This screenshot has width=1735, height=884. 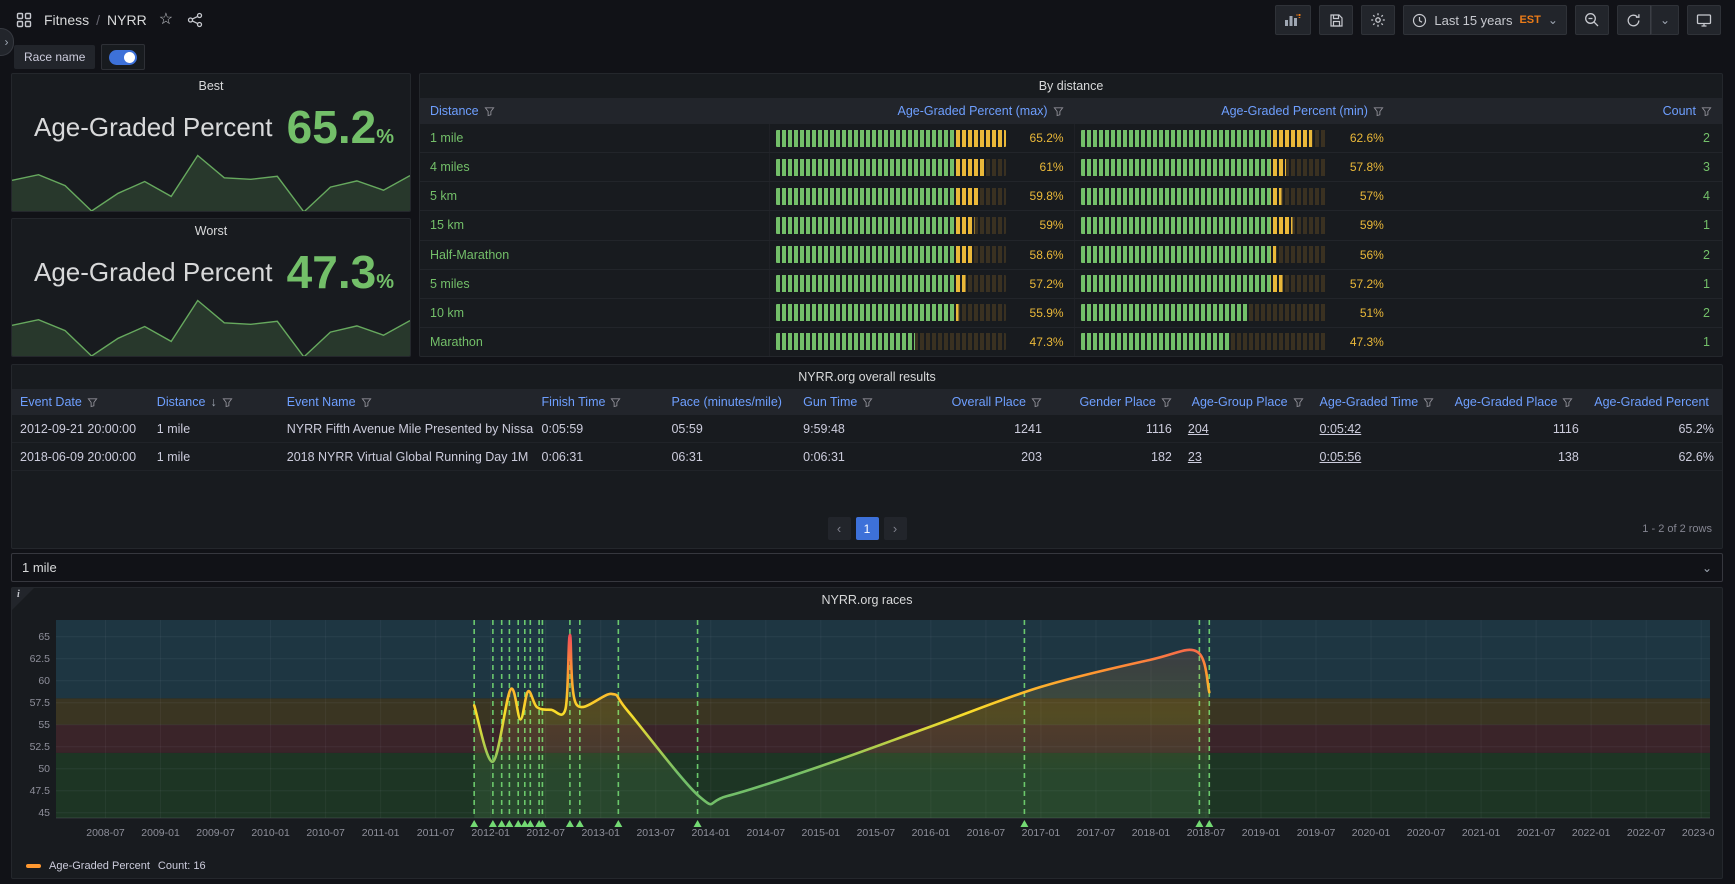 What do you see at coordinates (594, 255) in the screenshot?
I see `distance-cell: Half-Marathon` at bounding box center [594, 255].